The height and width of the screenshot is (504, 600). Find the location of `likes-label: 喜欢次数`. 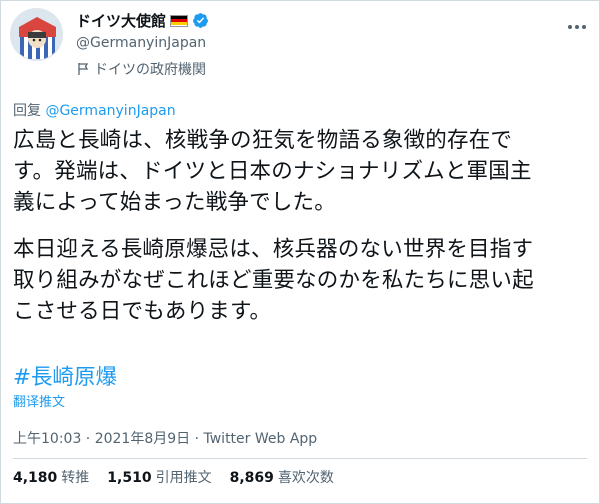

likes-label: 喜欢次数 is located at coordinates (305, 478).